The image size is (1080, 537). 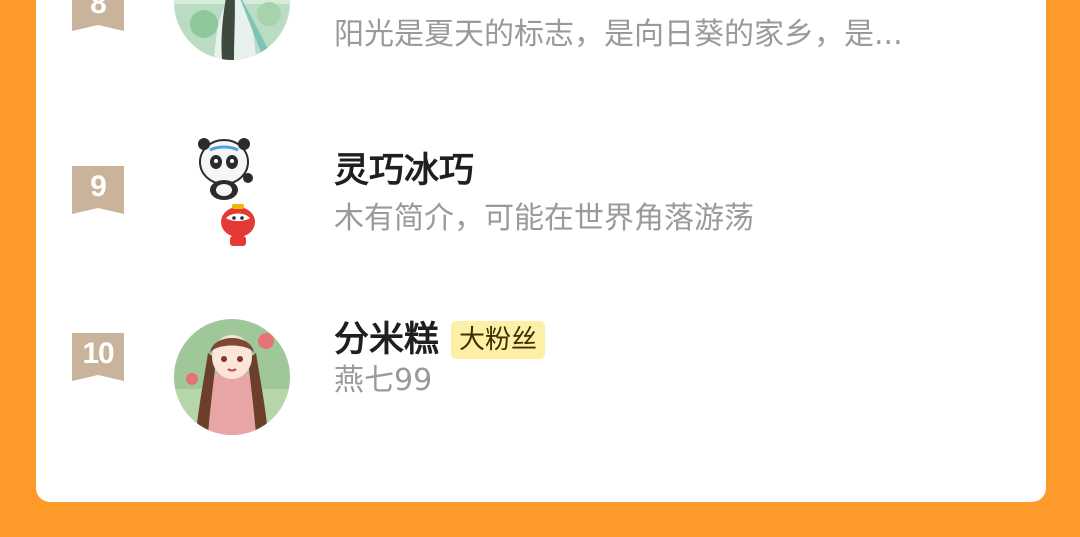 What do you see at coordinates (383, 380) in the screenshot?
I see `user-description: 燕七99` at bounding box center [383, 380].